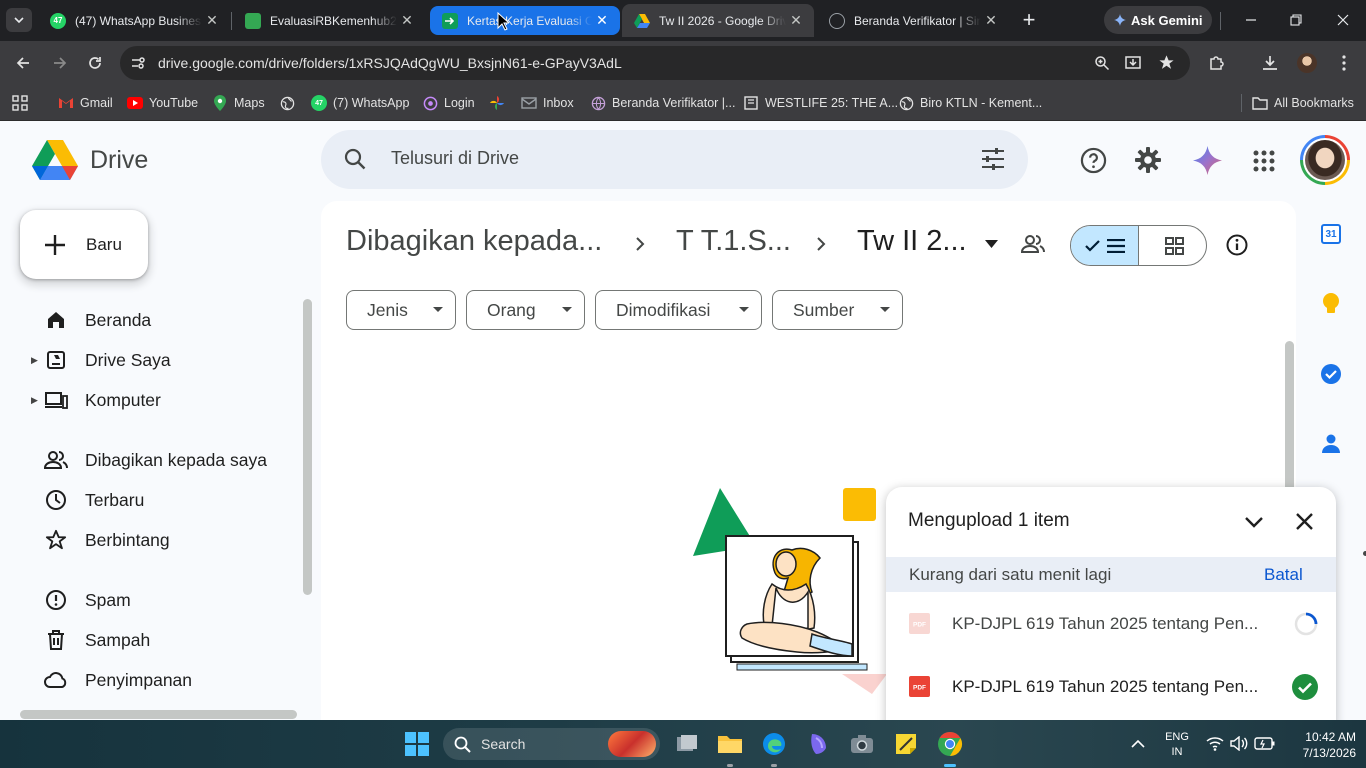  I want to click on gemini-icon, so click(1207, 160).